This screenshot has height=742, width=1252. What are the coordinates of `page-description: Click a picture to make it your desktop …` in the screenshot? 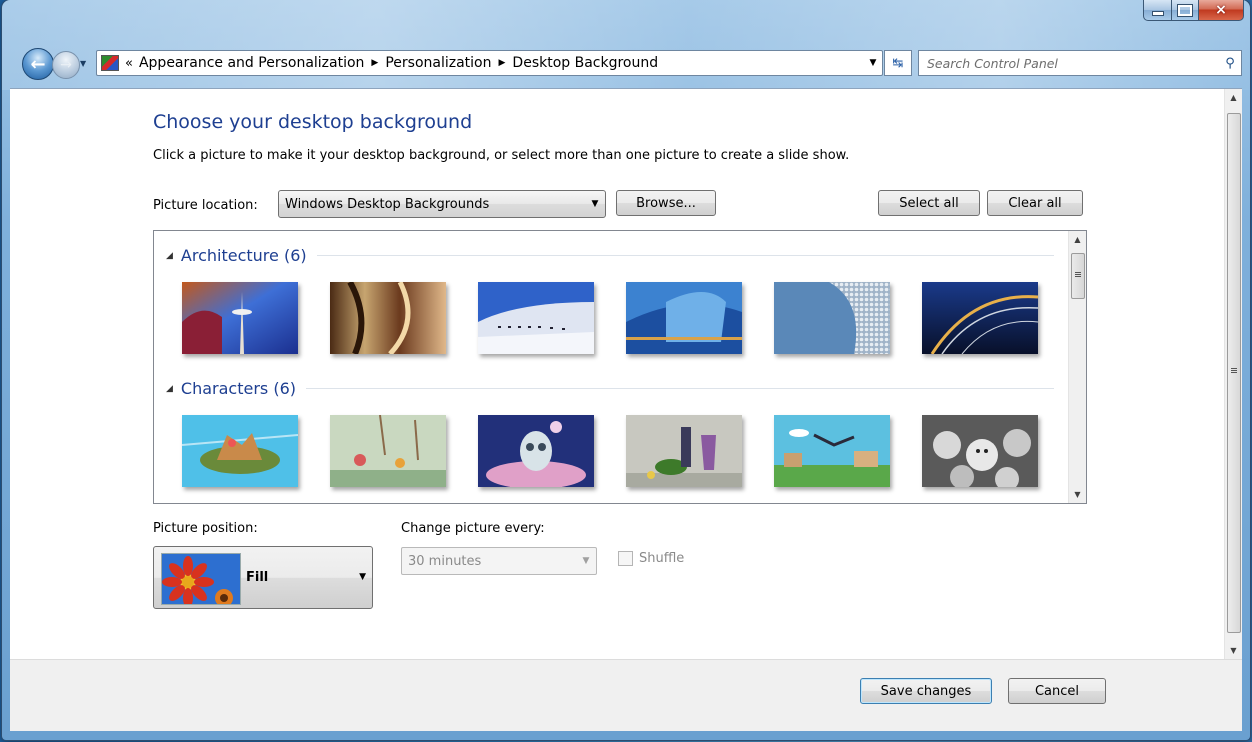 It's located at (501, 155).